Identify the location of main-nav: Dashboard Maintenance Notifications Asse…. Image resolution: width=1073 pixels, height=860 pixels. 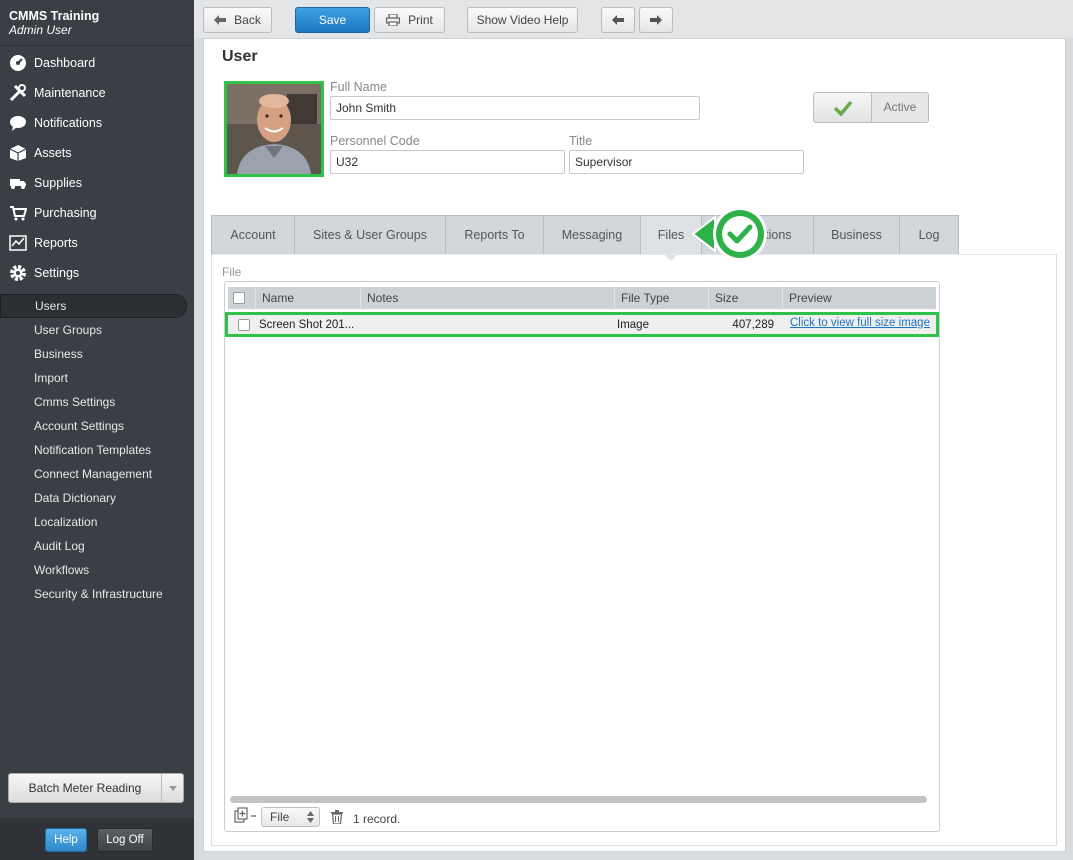
(97, 168).